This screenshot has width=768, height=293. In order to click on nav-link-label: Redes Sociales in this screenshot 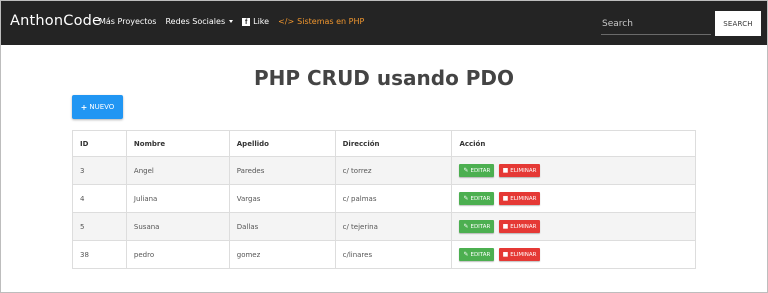, I will do `click(195, 21)`.